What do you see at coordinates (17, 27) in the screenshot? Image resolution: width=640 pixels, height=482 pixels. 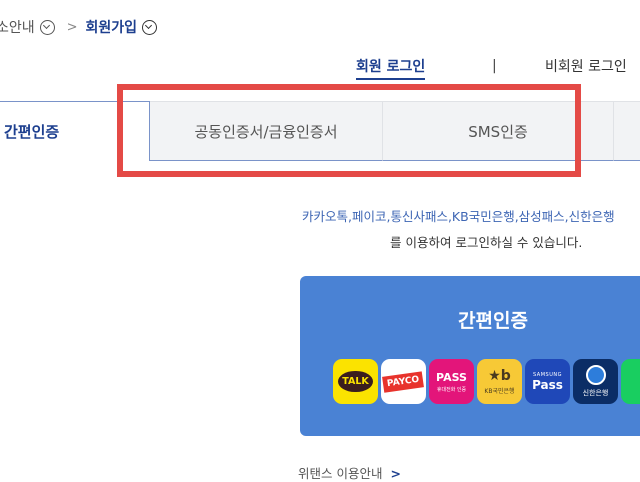 I see `breadcrumb-previous: 소안내` at bounding box center [17, 27].